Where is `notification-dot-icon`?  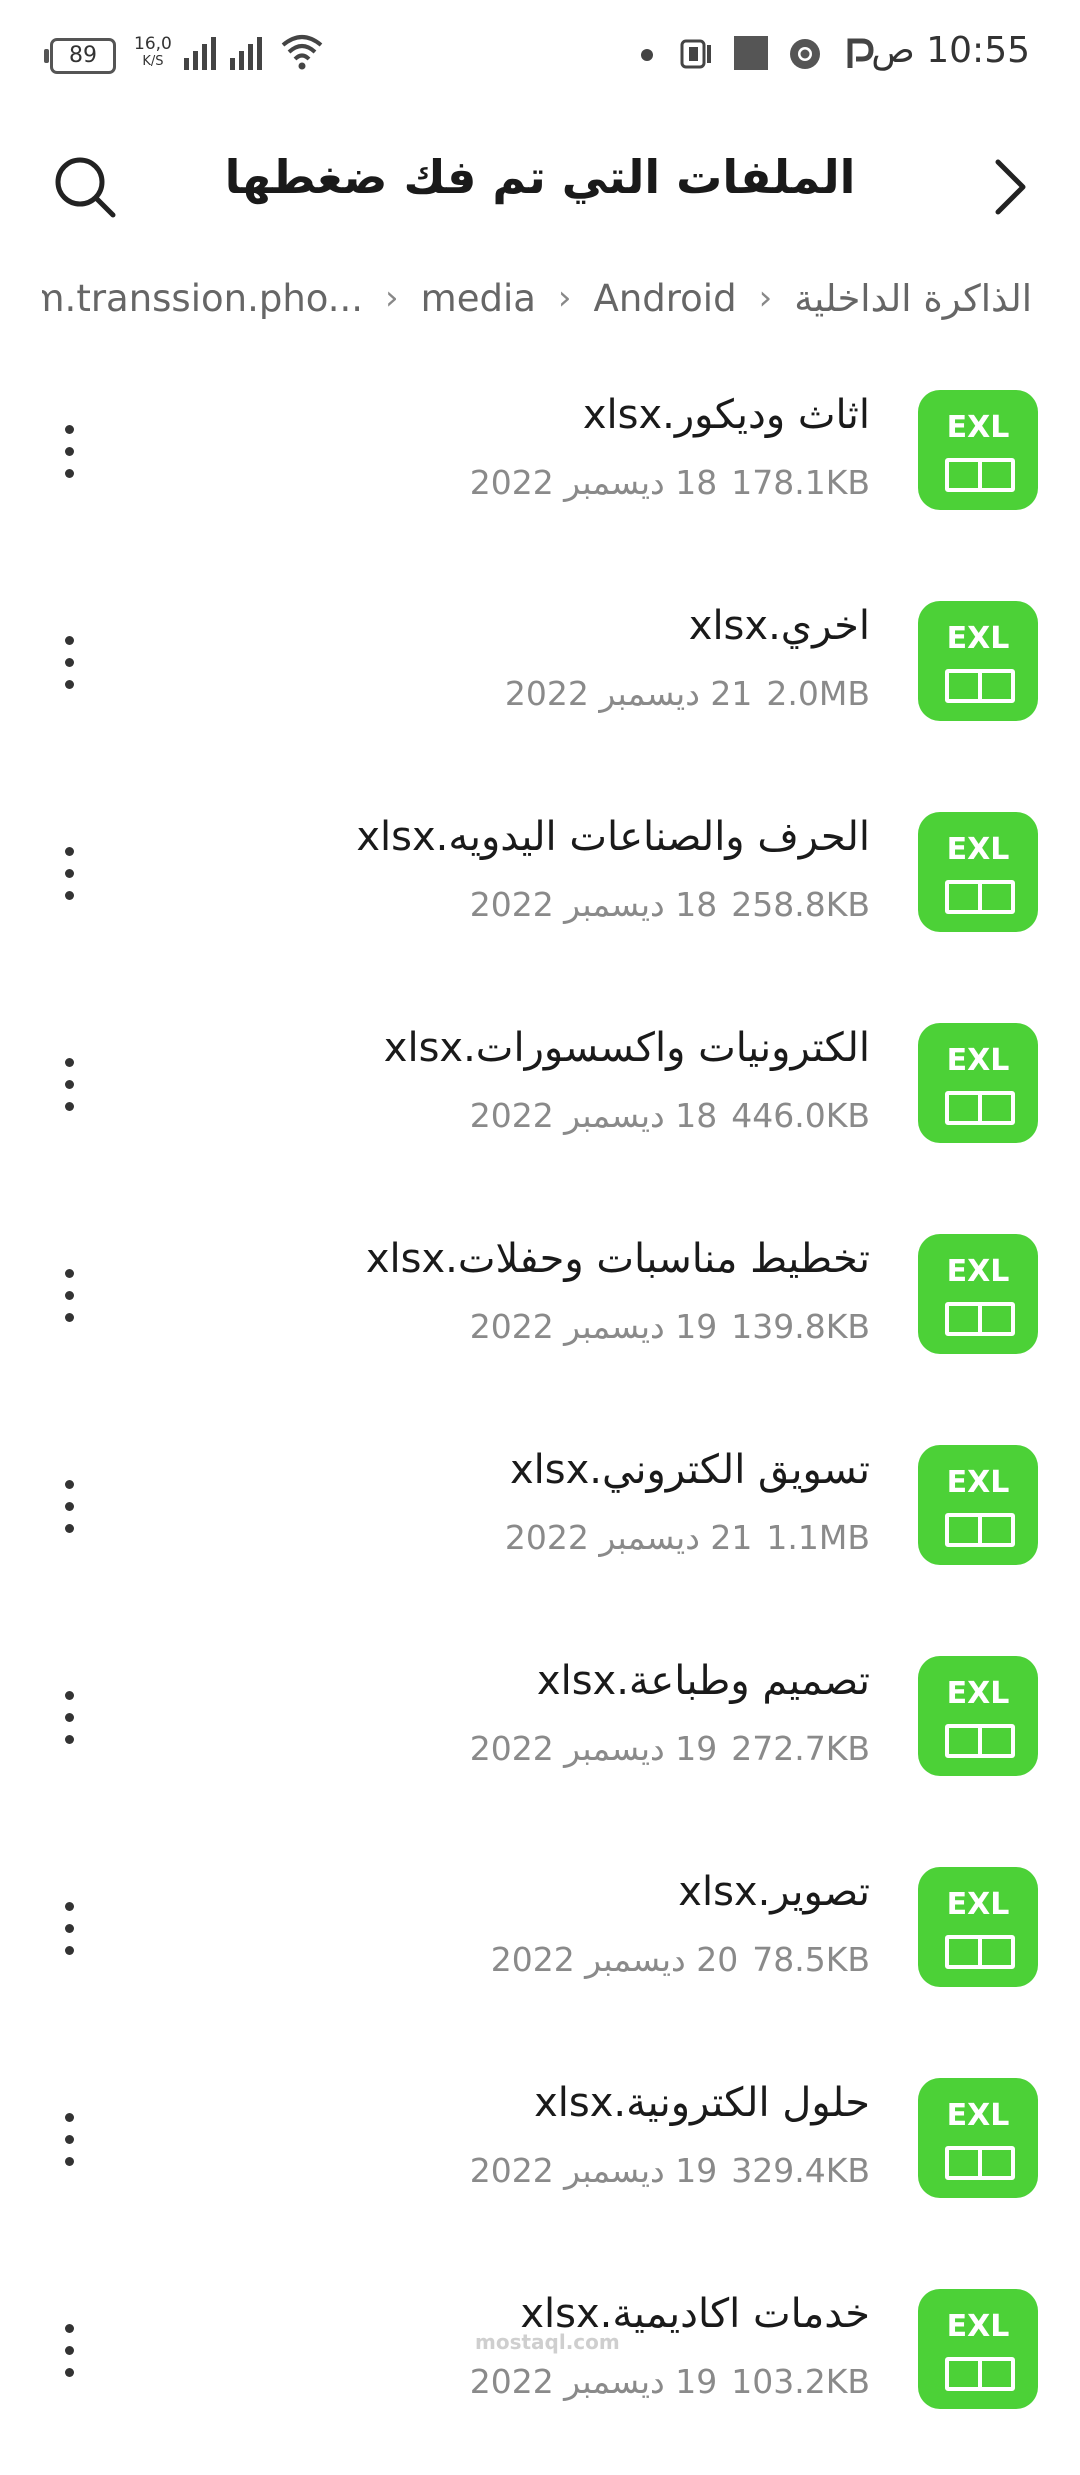
notification-dot-icon is located at coordinates (647, 55).